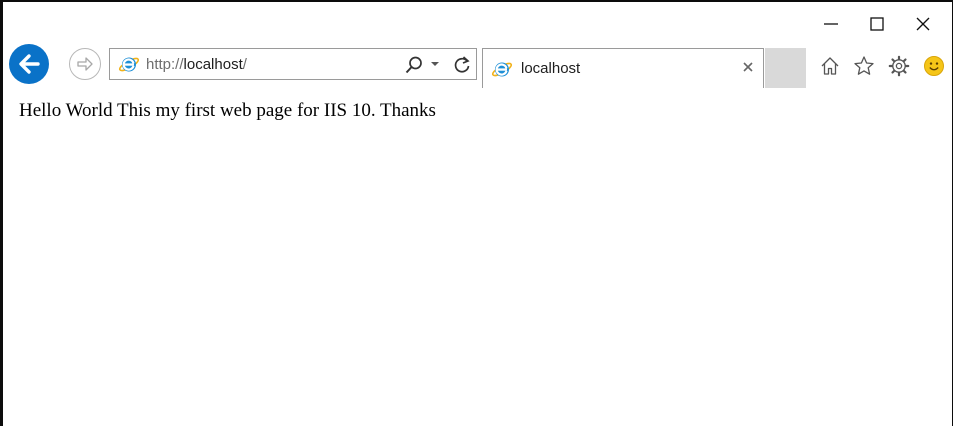  What do you see at coordinates (864, 66) in the screenshot?
I see `favorites-star-icon` at bounding box center [864, 66].